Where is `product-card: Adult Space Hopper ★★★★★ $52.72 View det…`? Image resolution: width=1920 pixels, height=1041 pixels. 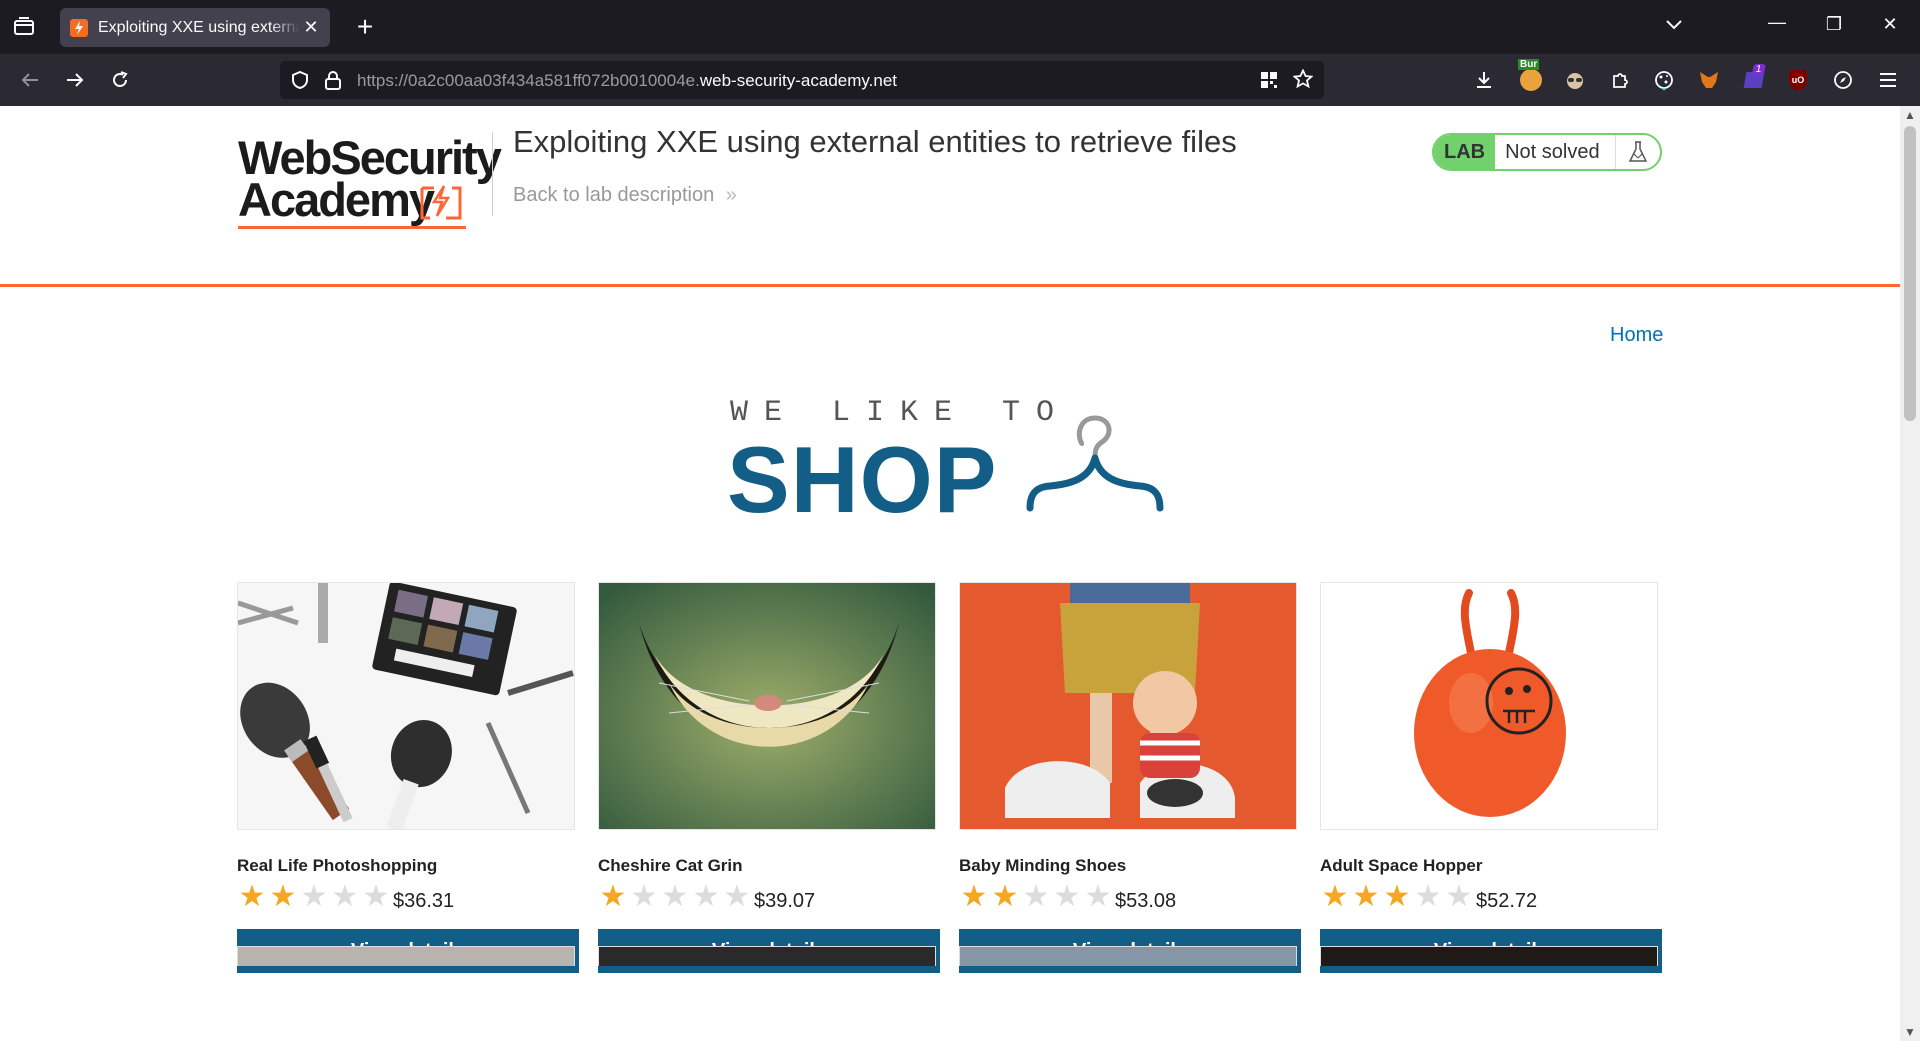 product-card: Adult Space Hopper ★★★★★ $52.72 View det… is located at coordinates (1491, 777).